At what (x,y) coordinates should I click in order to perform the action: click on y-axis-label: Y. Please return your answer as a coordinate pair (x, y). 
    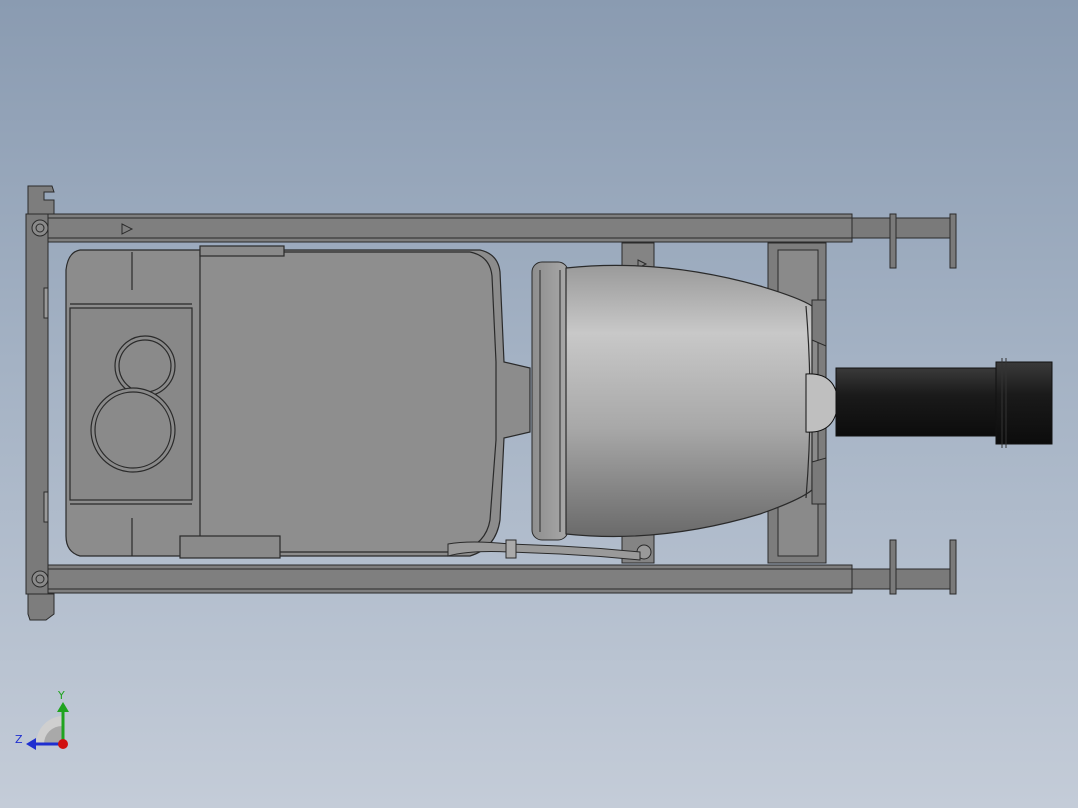
    Looking at the image, I should click on (61, 695).